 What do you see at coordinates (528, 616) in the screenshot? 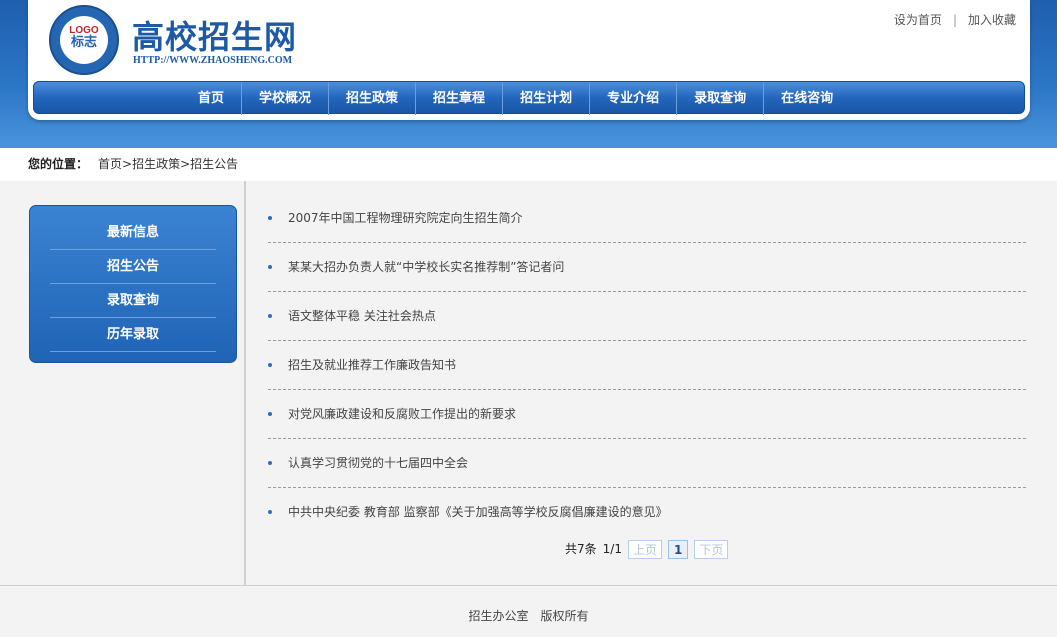
I see `copyright-text: 招生办公室 版权所有` at bounding box center [528, 616].